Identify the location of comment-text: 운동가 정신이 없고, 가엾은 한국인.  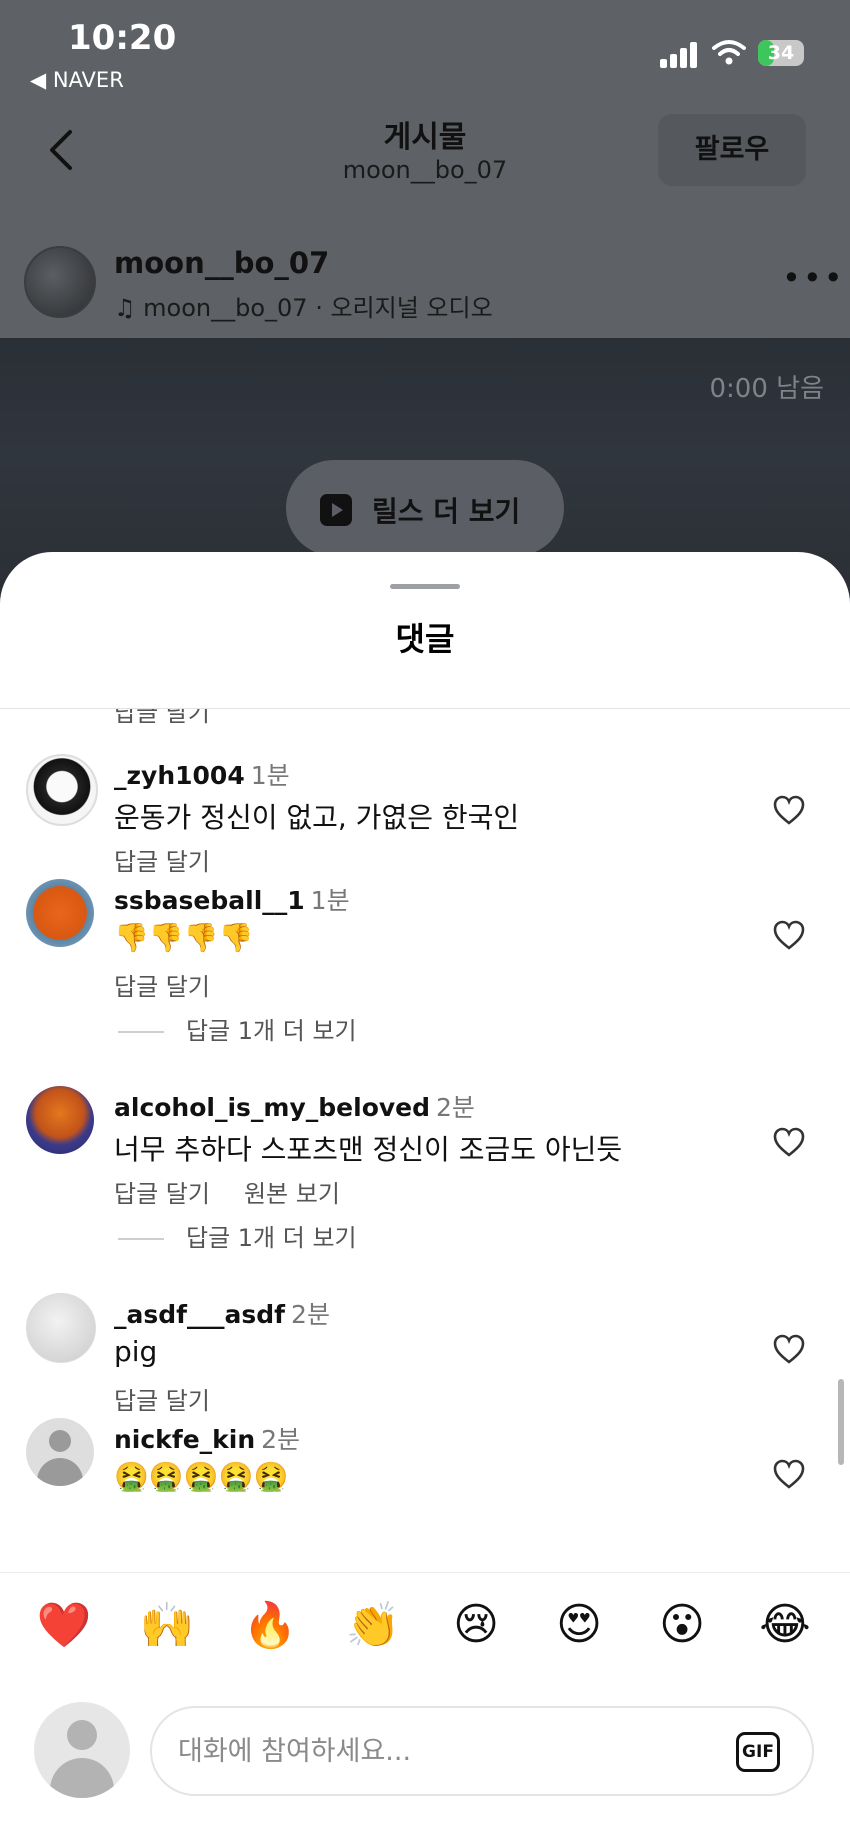
(317, 817).